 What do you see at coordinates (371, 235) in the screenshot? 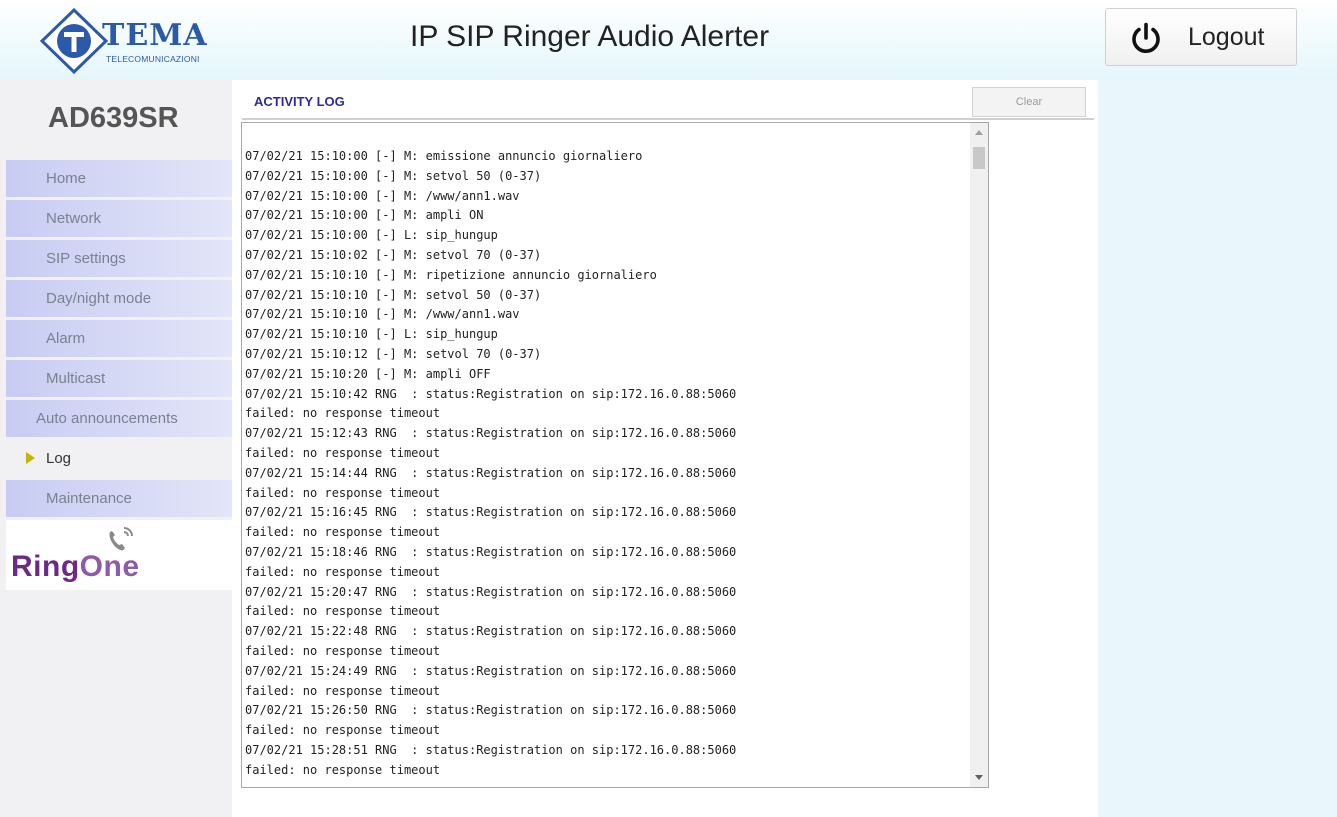
I see `log-line: 07/02/21 15:10:00 [-] L: sip_hungup` at bounding box center [371, 235].